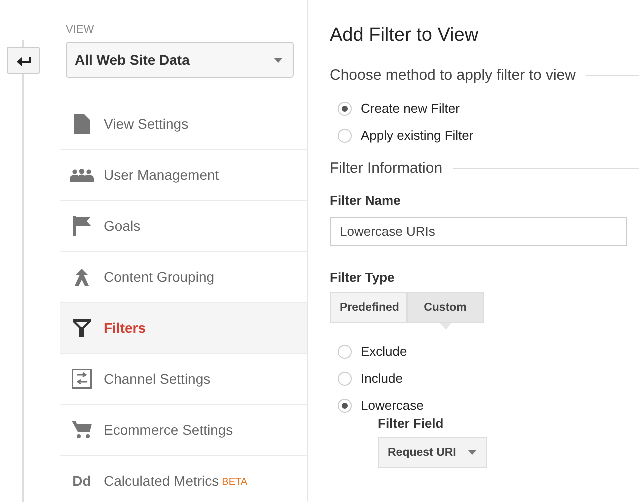  I want to click on nav-item: Dd Calculated Metrics BETA, so click(183, 479).